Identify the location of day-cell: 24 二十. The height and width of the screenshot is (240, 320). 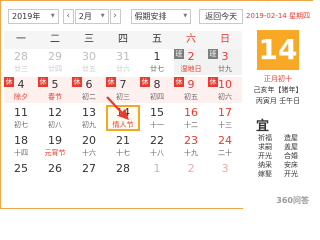
(225, 146).